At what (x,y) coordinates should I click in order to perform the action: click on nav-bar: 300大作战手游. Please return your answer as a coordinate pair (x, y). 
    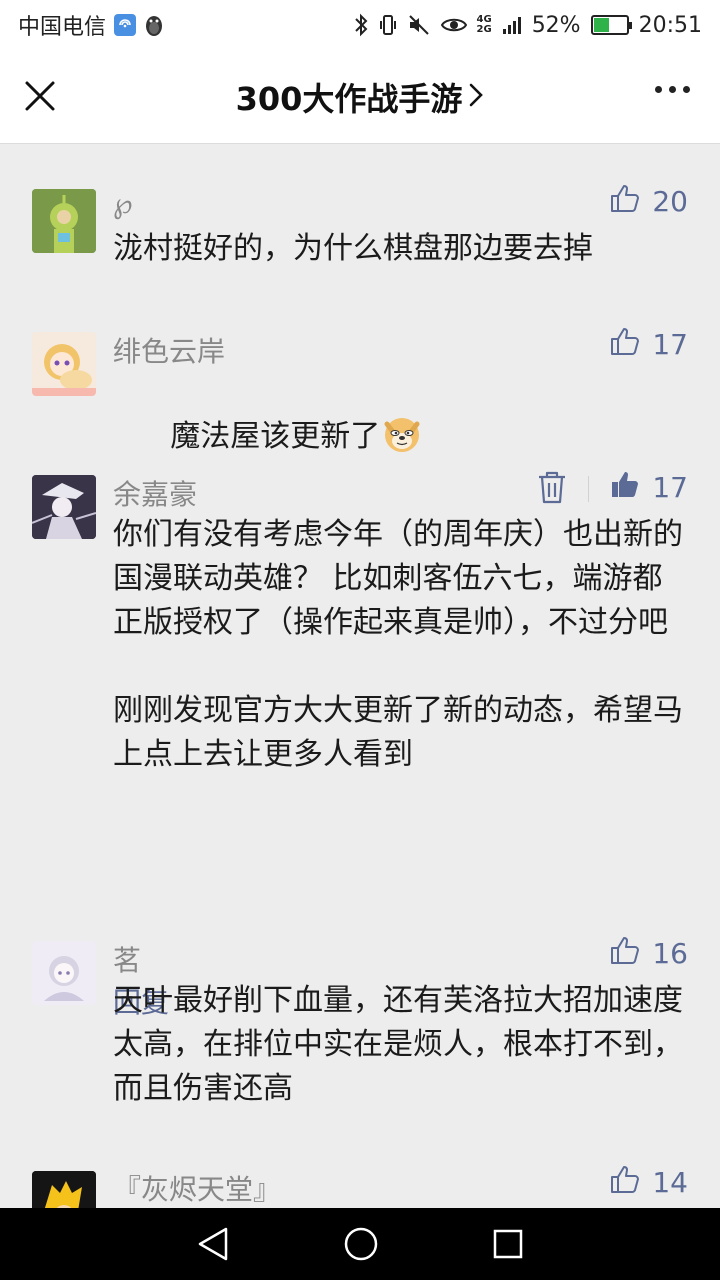
    Looking at the image, I should click on (360, 97).